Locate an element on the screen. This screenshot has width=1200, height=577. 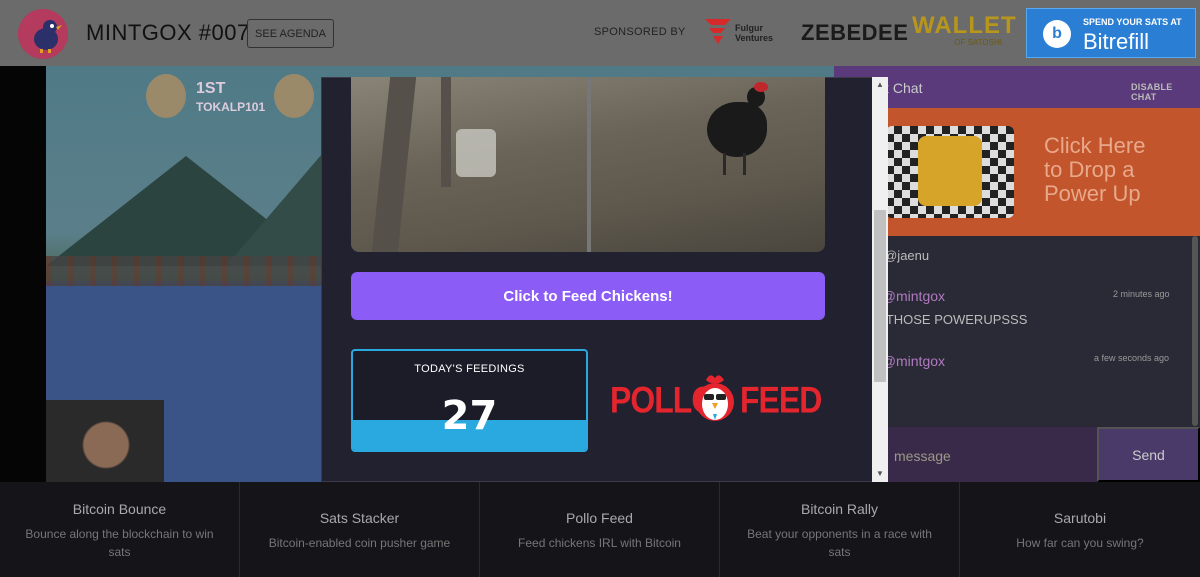
chicken-camera-feed is located at coordinates (588, 164).